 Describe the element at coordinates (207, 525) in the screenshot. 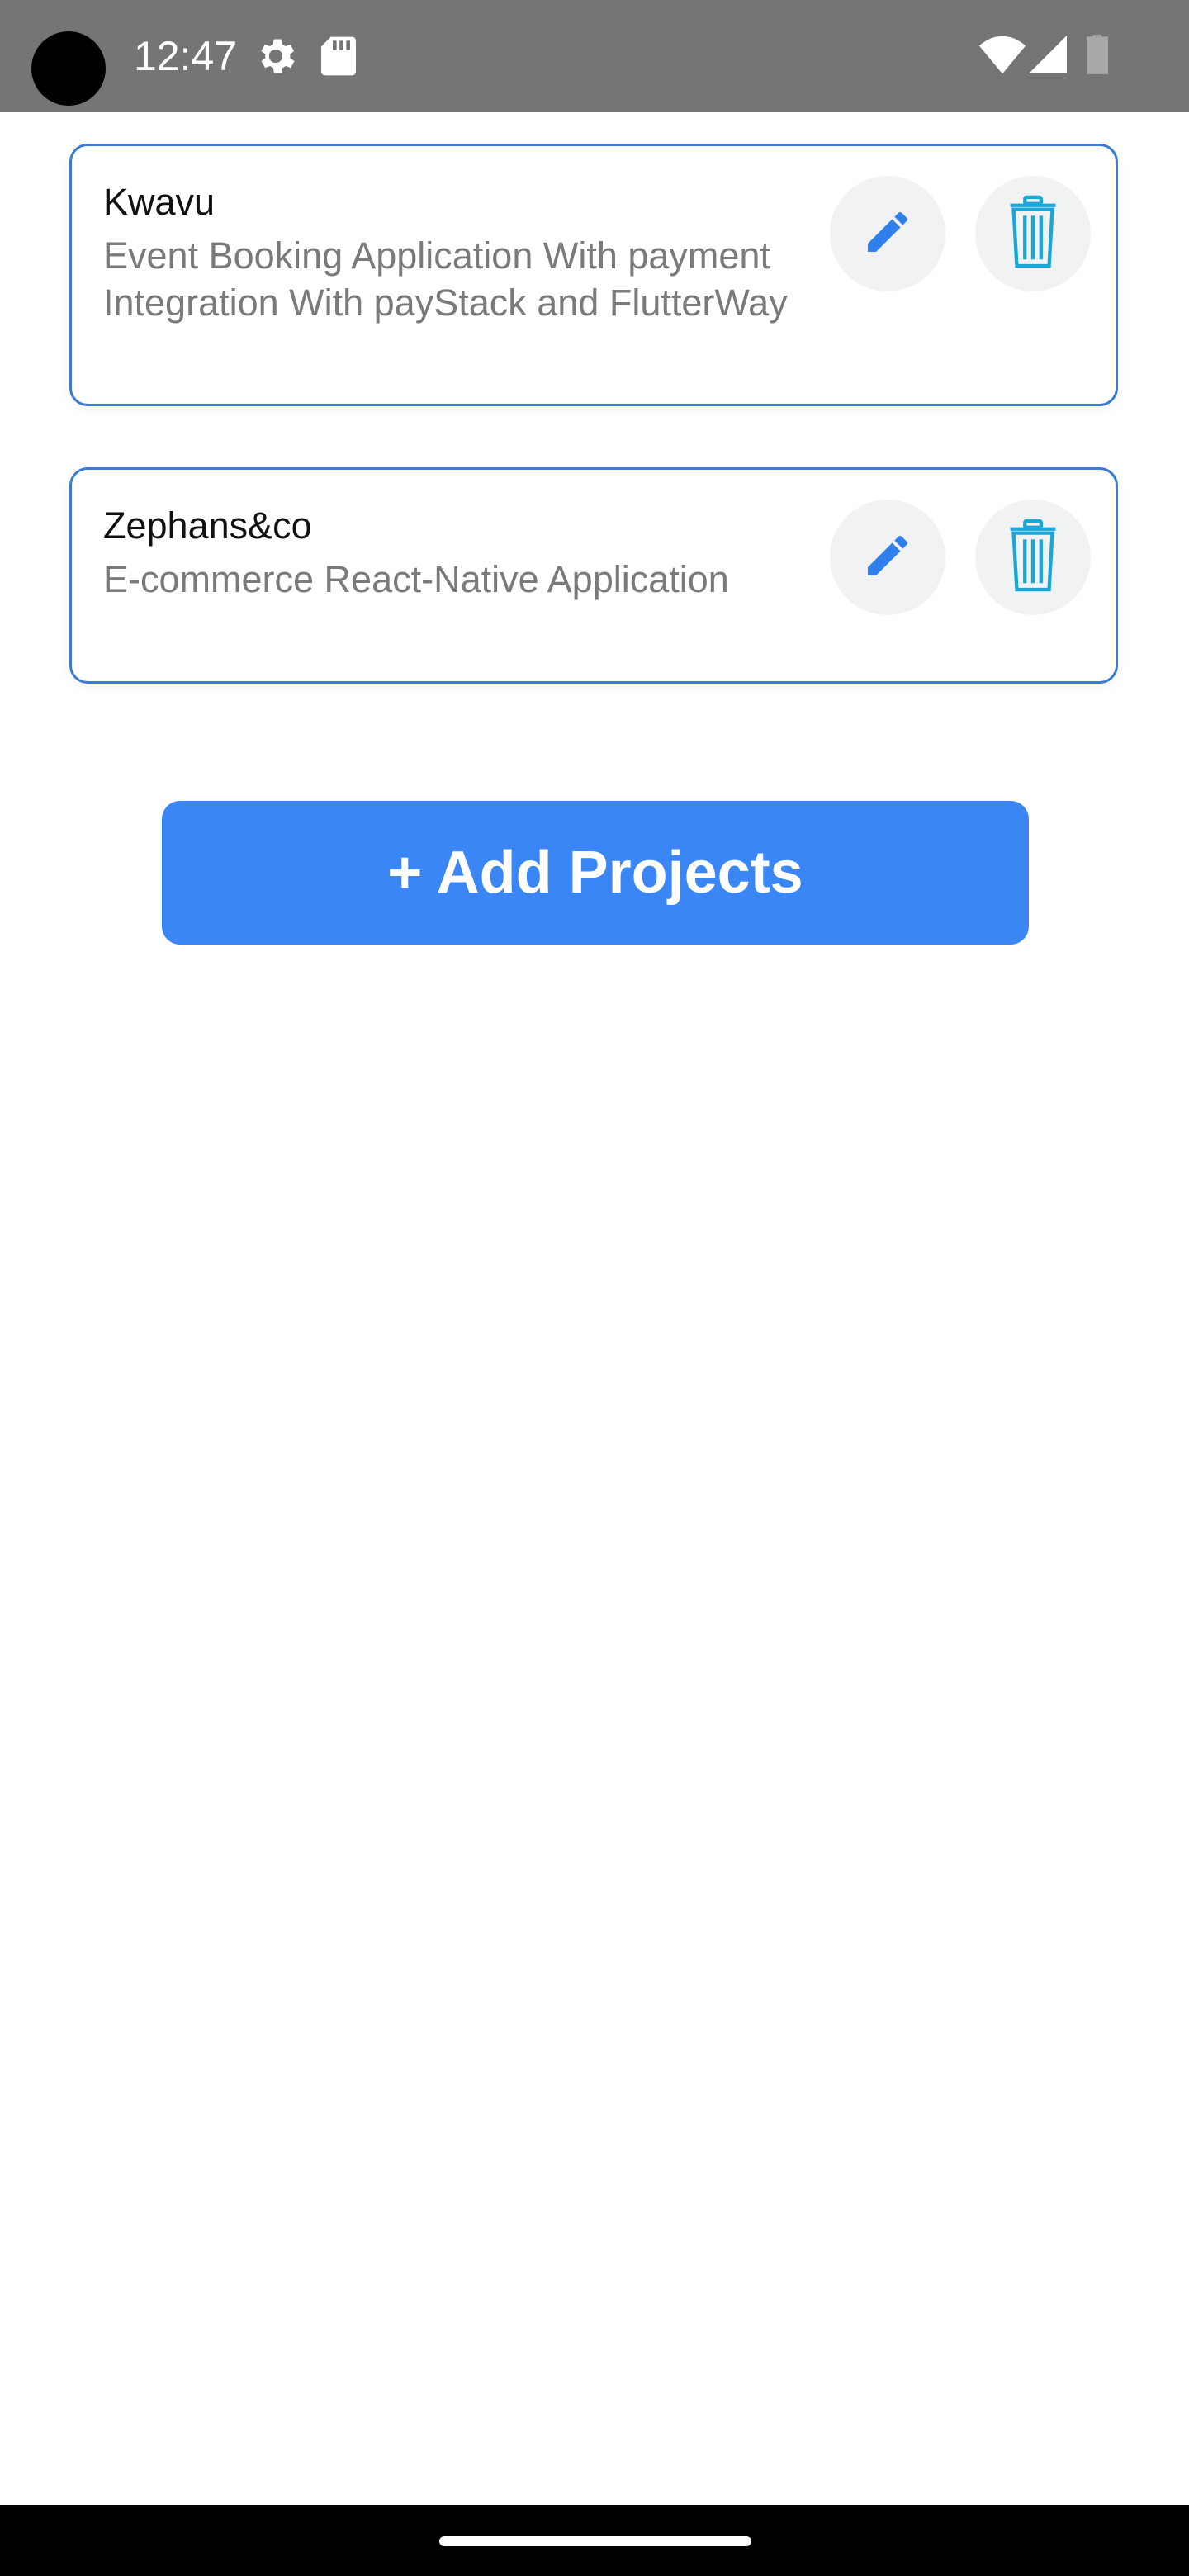

I see `project-title: Zephans&co` at that location.